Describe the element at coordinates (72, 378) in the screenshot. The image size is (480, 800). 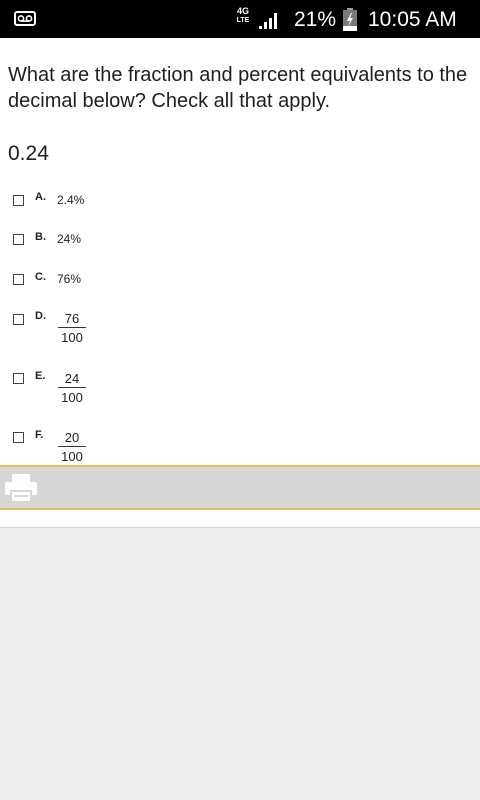
I see `fraction-numerator: 24` at that location.